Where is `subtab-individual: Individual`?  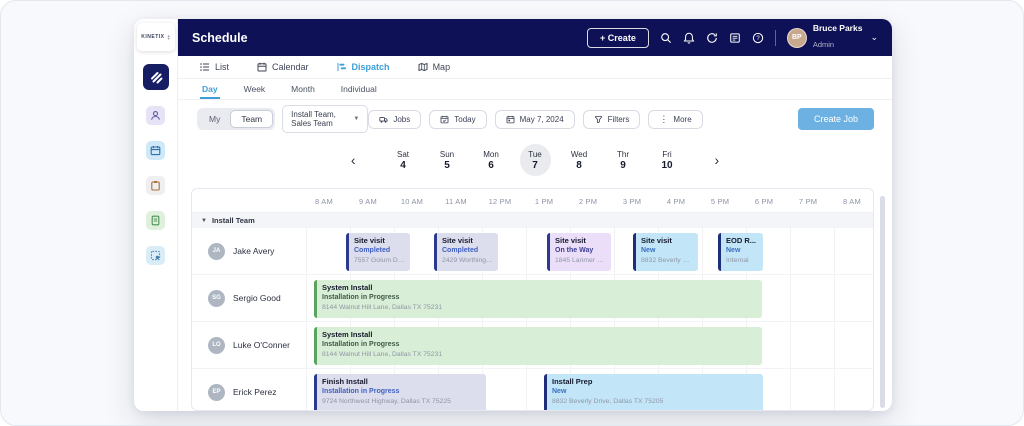 subtab-individual: Individual is located at coordinates (359, 89).